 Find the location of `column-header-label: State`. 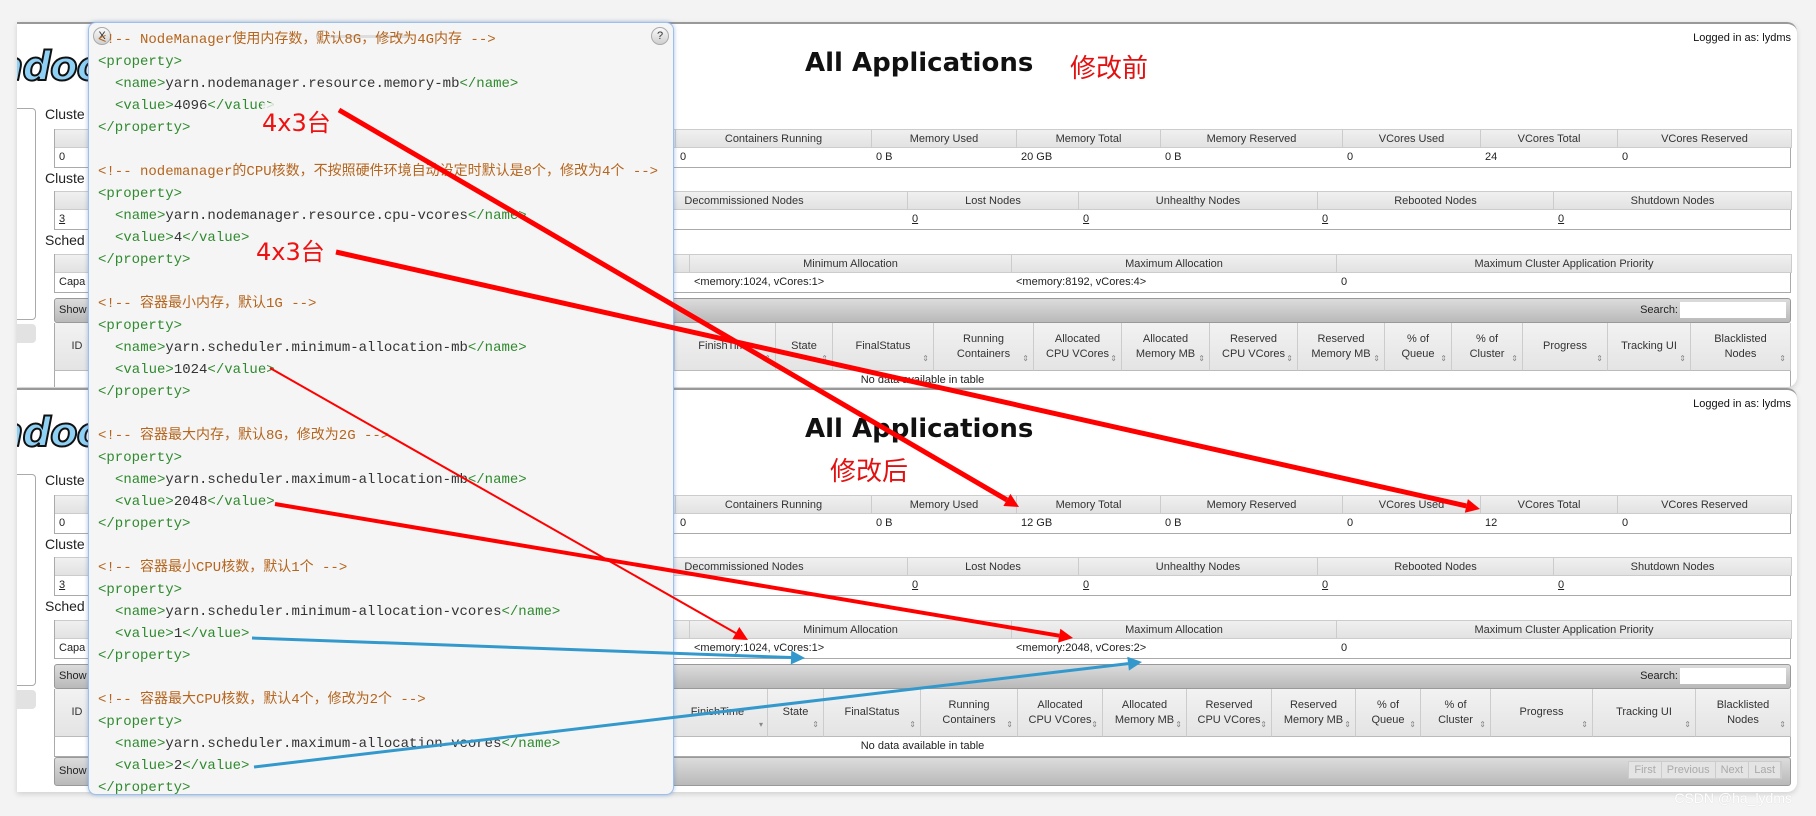

column-header-label: State is located at coordinates (804, 346).